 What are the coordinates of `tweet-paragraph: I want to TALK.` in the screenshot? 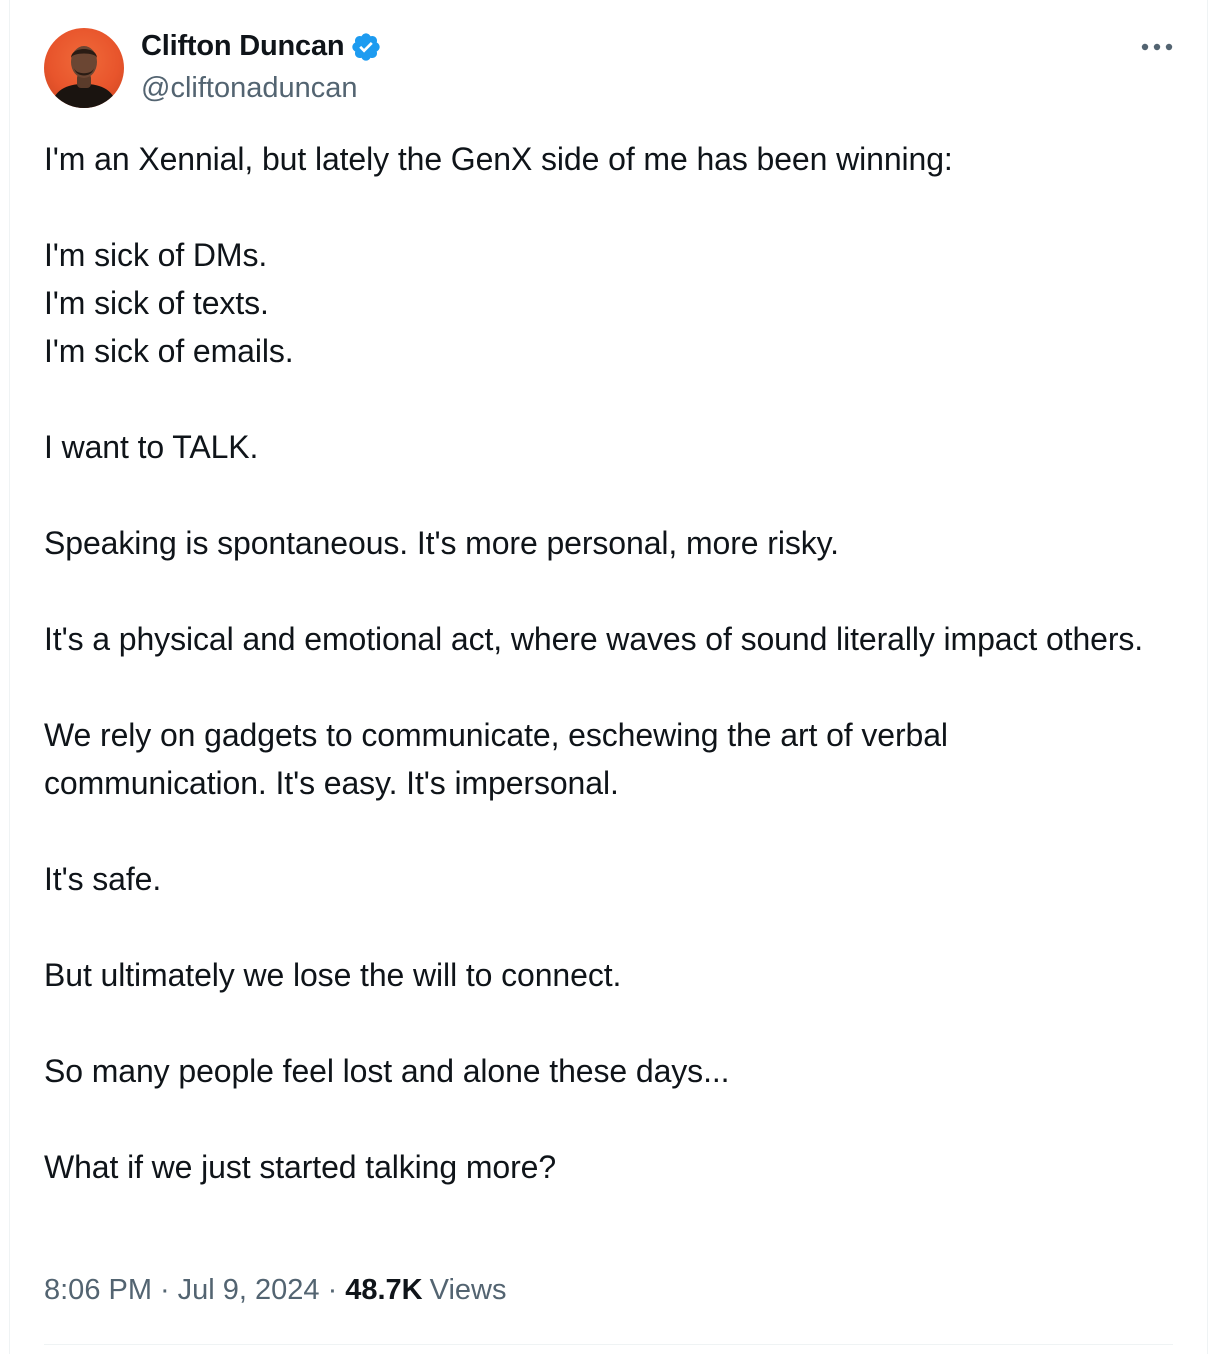 It's located at (151, 447).